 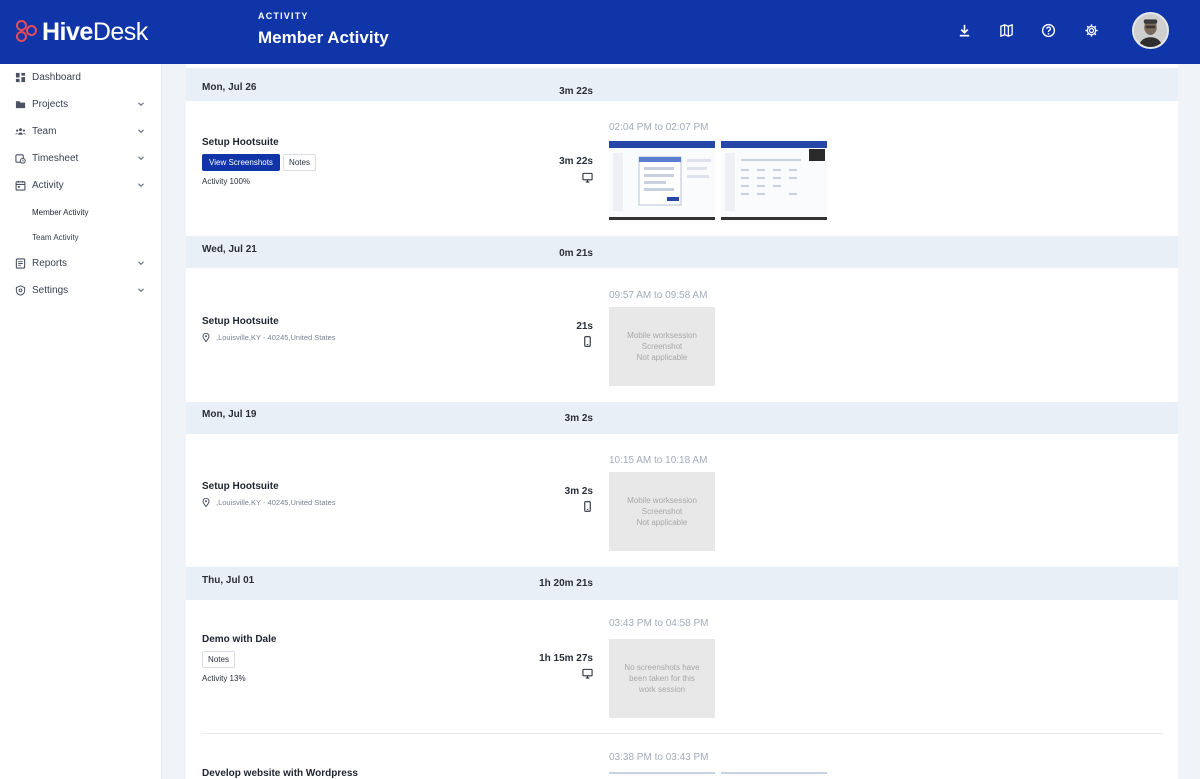 I want to click on time-range: 10:15 AM to 10:18 AM, so click(x=658, y=460).